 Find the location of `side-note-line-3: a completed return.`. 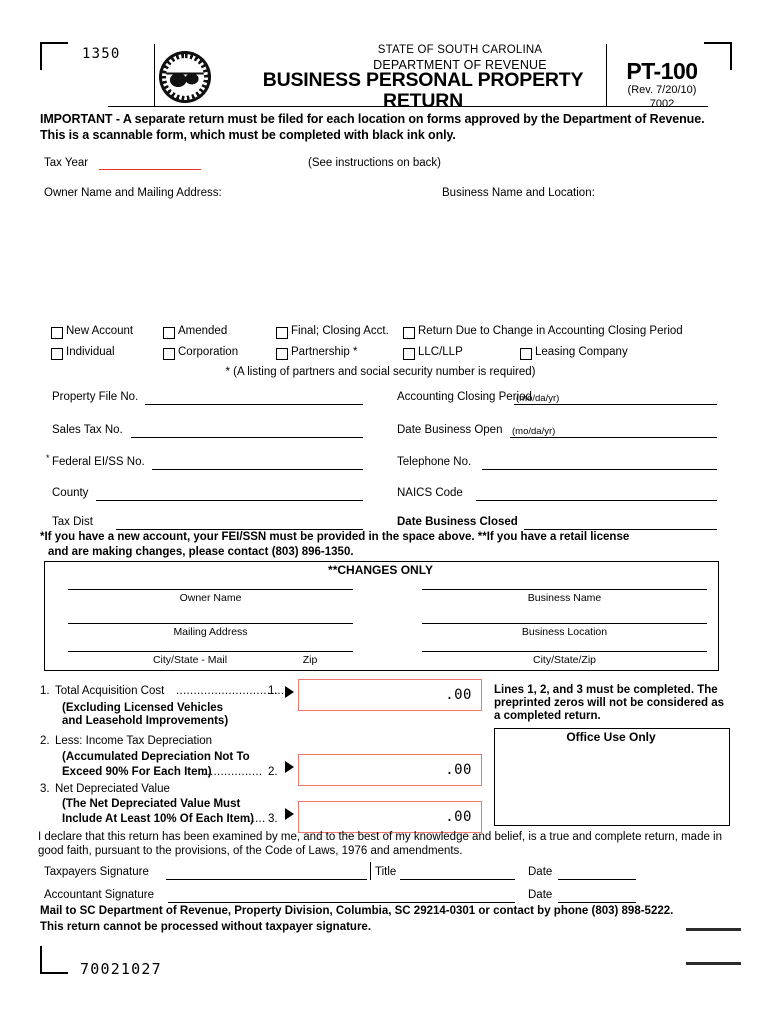

side-note-line-3: a completed return. is located at coordinates (547, 716).